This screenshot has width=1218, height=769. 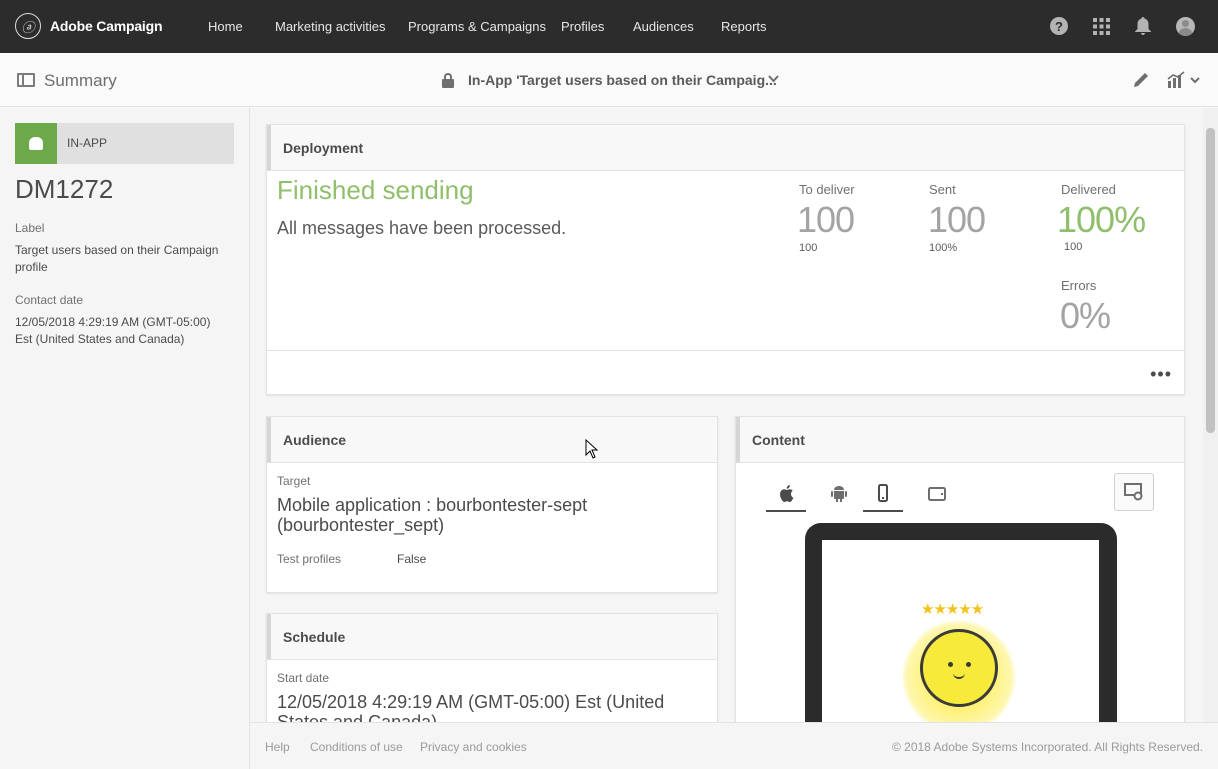 What do you see at coordinates (1185, 26) in the screenshot?
I see `user-avatar-icon` at bounding box center [1185, 26].